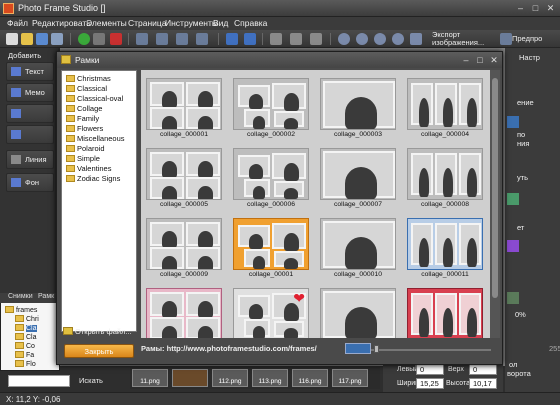  Describe the element at coordinates (82, 118) in the screenshot. I see `category-item: Family` at that location.